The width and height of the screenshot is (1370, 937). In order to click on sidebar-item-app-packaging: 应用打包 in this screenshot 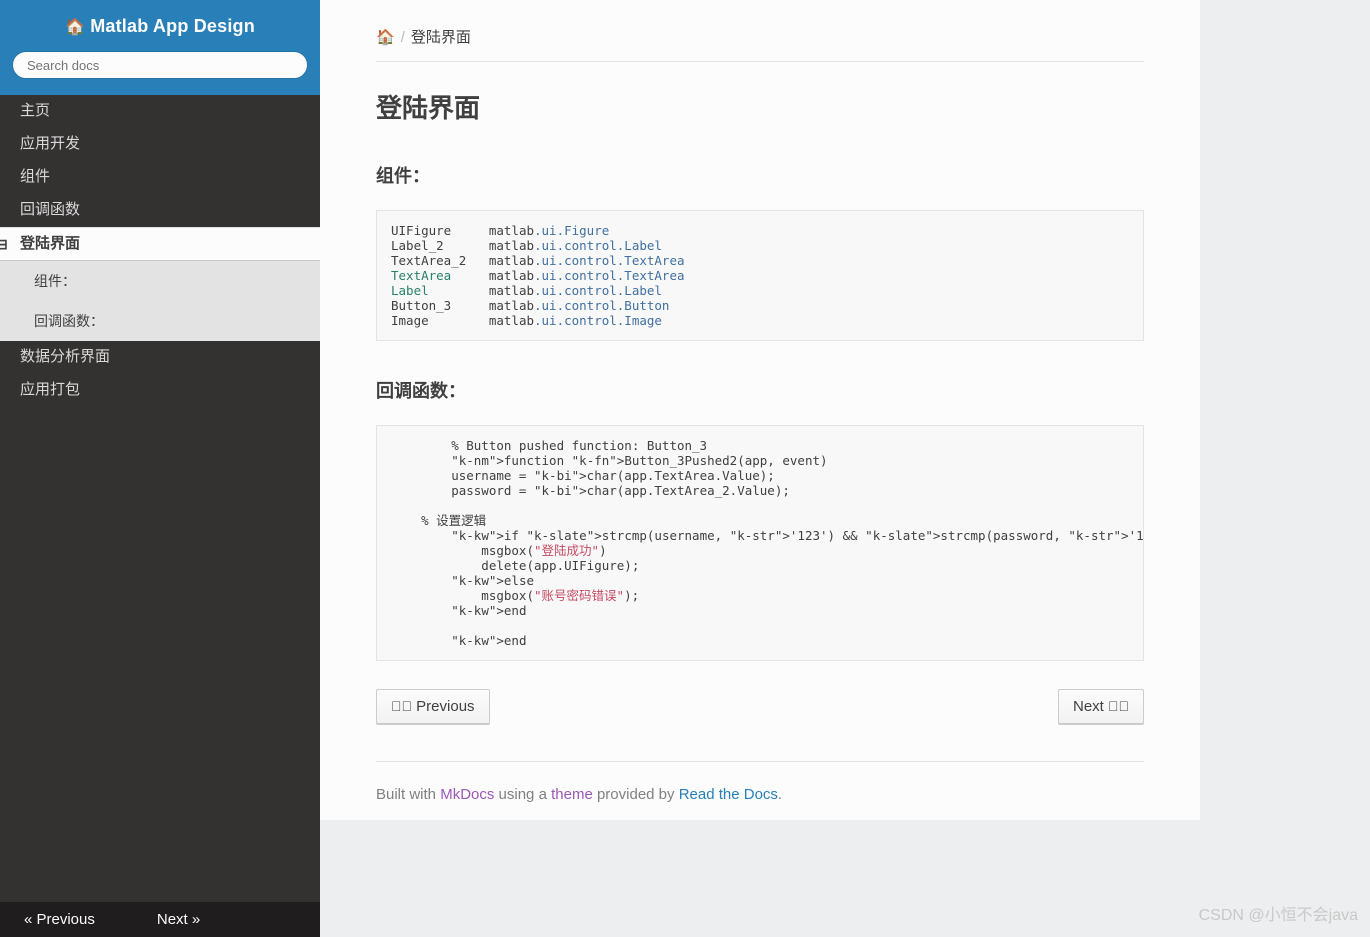, I will do `click(160, 390)`.